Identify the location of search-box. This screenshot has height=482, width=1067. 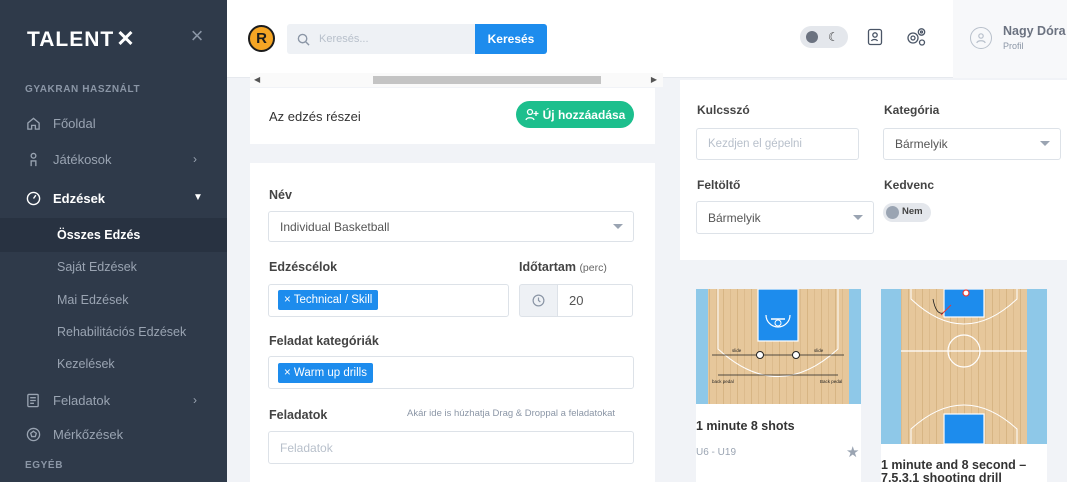
(381, 39).